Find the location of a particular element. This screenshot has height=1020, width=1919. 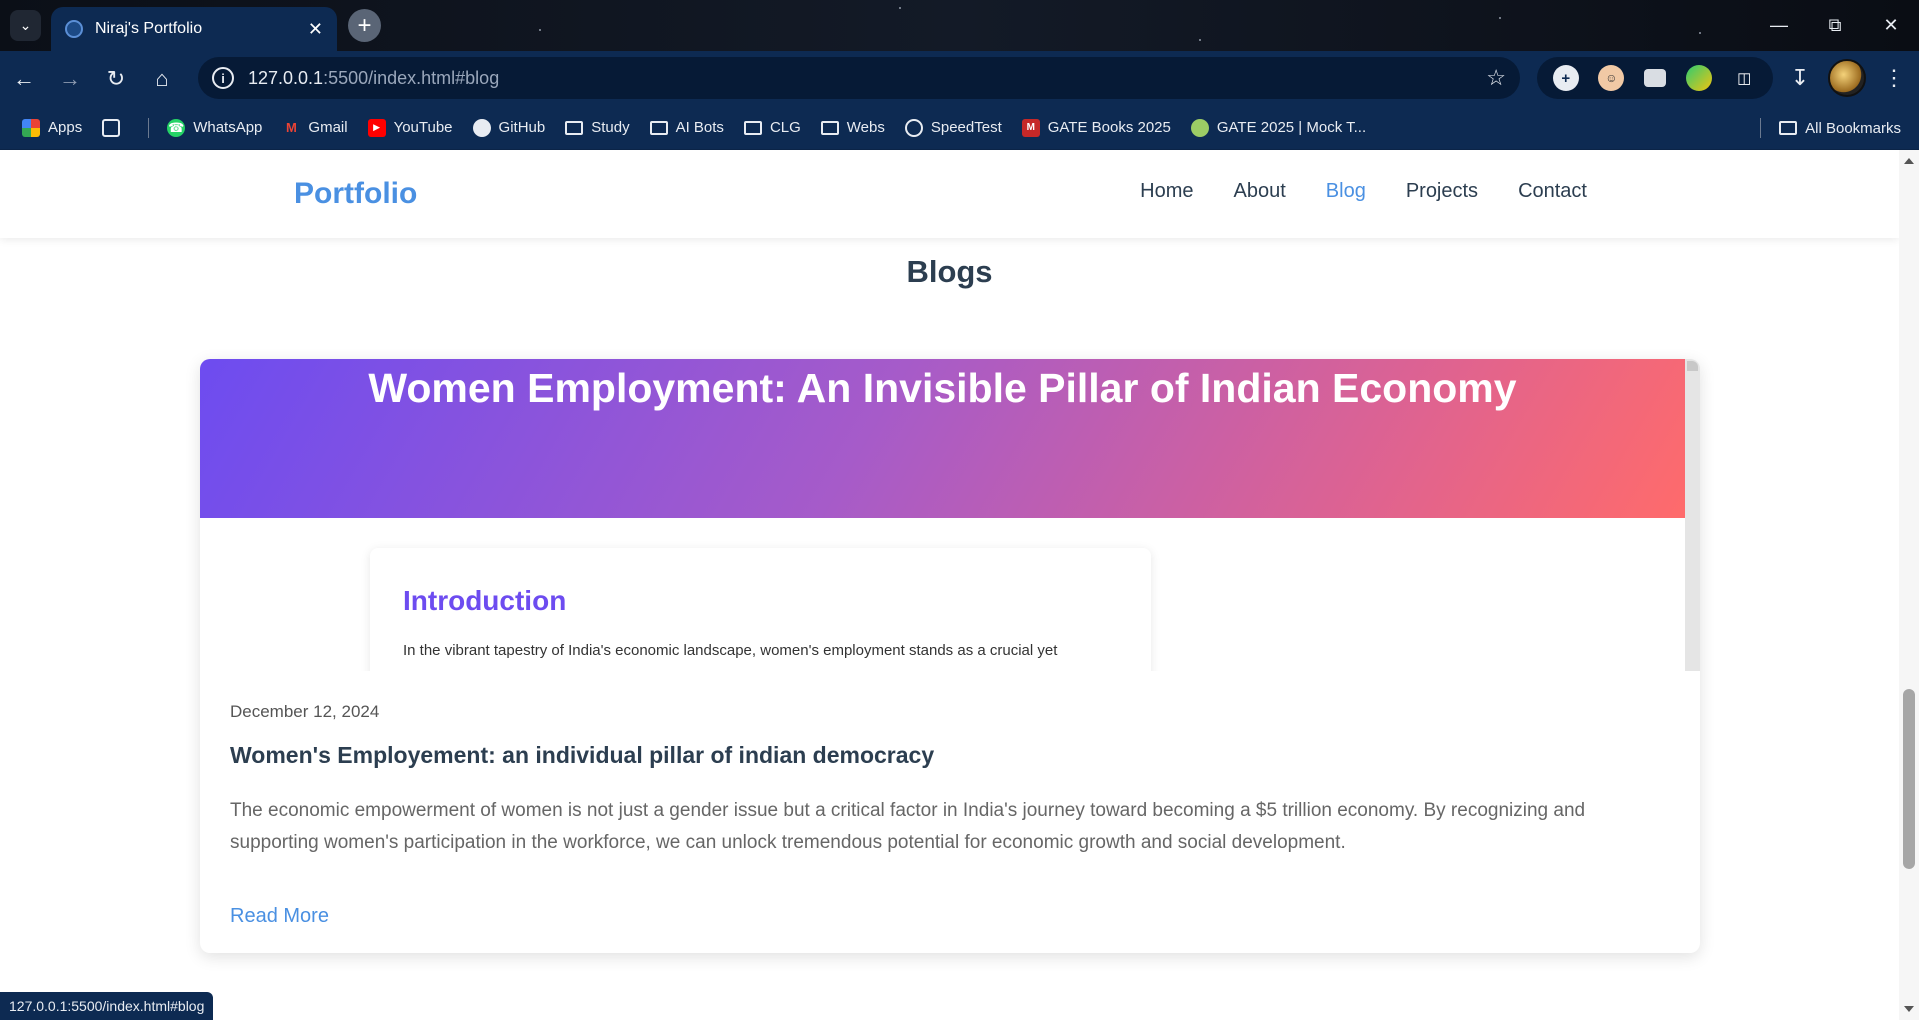

back-button: ← is located at coordinates (24, 79).